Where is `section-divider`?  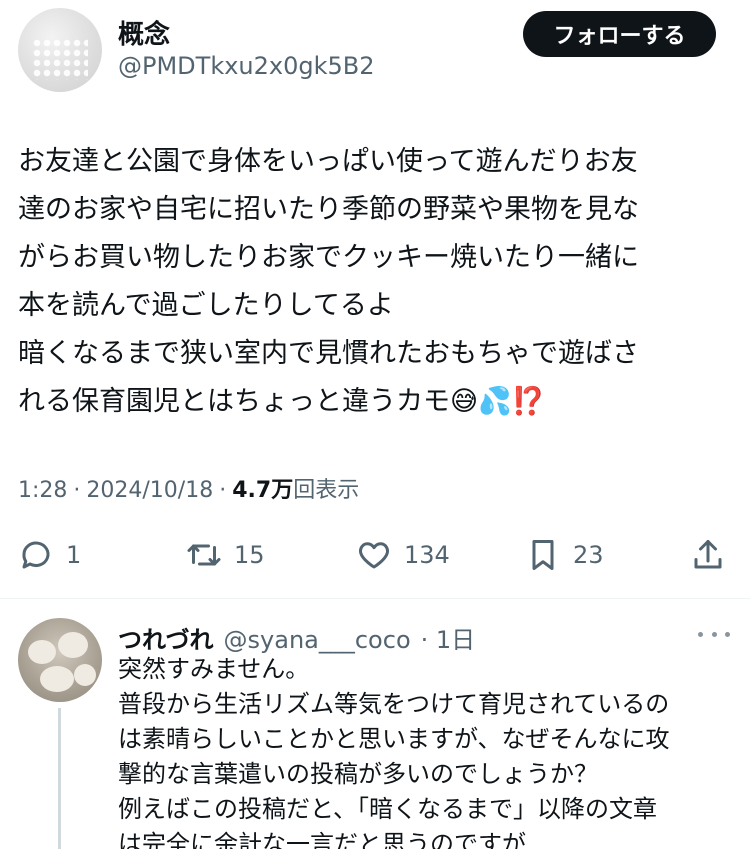
section-divider is located at coordinates (375, 598).